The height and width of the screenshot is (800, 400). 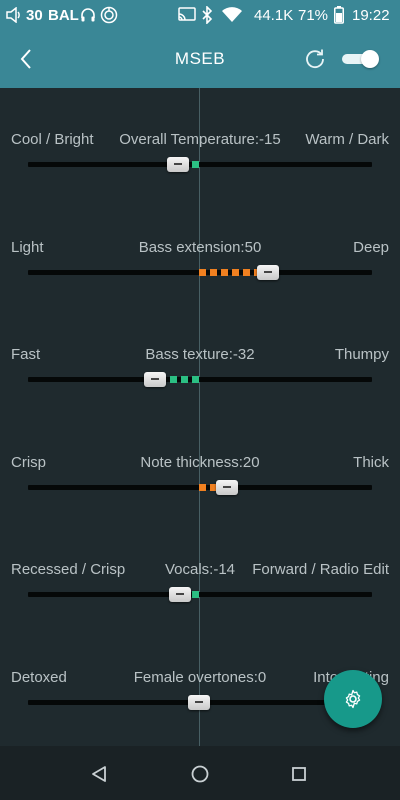 What do you see at coordinates (370, 59) in the screenshot?
I see `toggle-knob` at bounding box center [370, 59].